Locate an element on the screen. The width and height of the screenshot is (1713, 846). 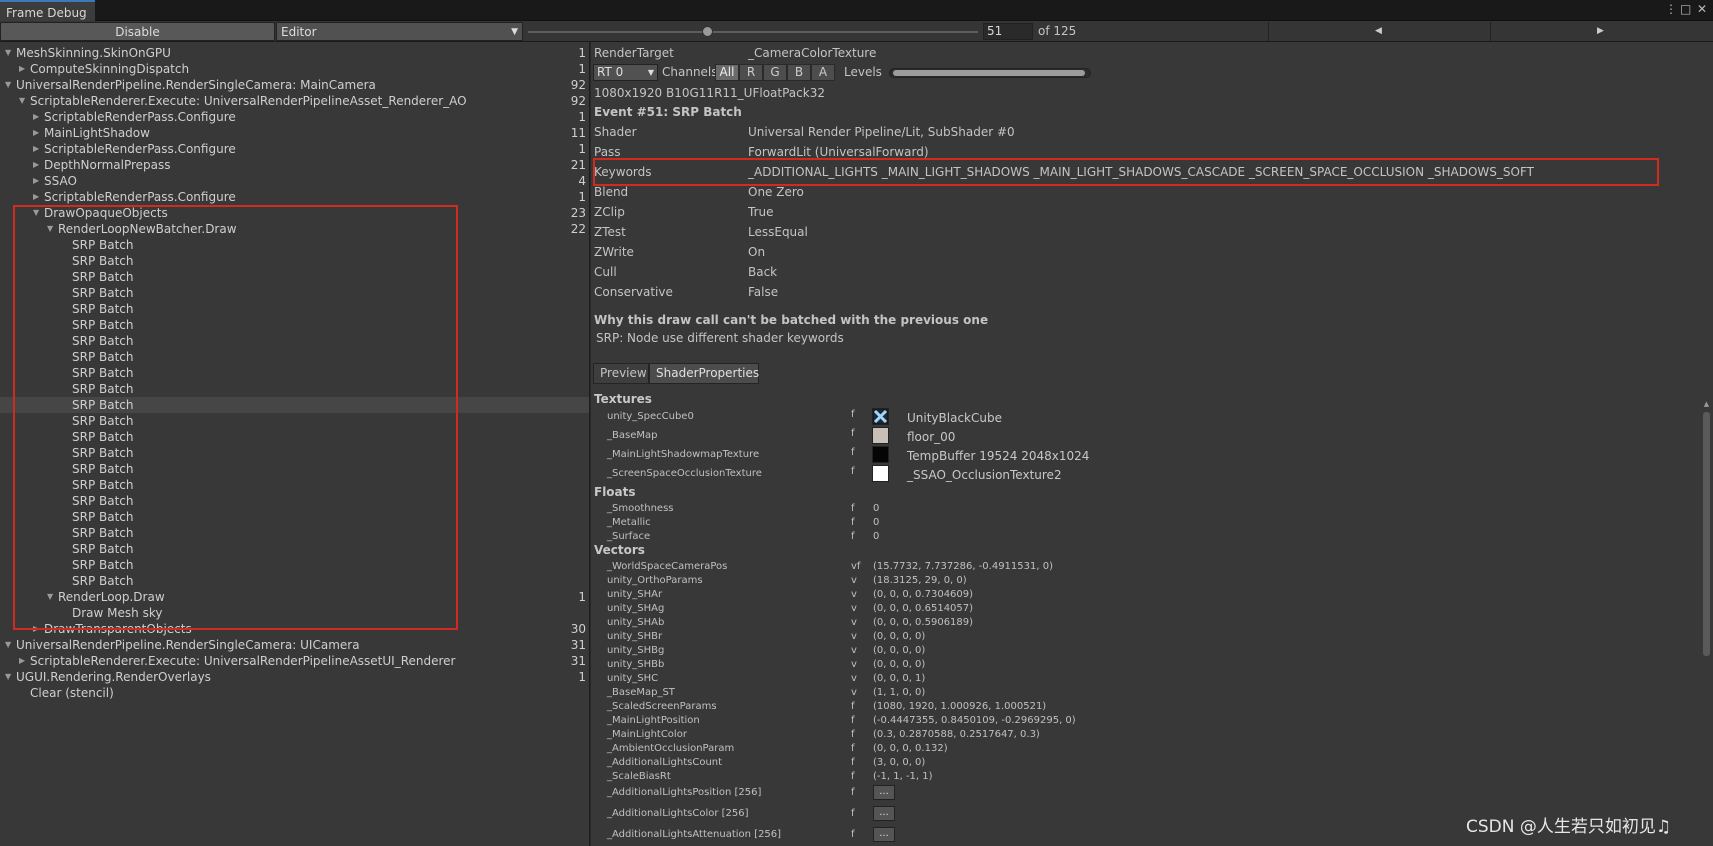
tree-row: ▼ RenderLoopNewBatcher.Draw 22 is located at coordinates (294, 229).